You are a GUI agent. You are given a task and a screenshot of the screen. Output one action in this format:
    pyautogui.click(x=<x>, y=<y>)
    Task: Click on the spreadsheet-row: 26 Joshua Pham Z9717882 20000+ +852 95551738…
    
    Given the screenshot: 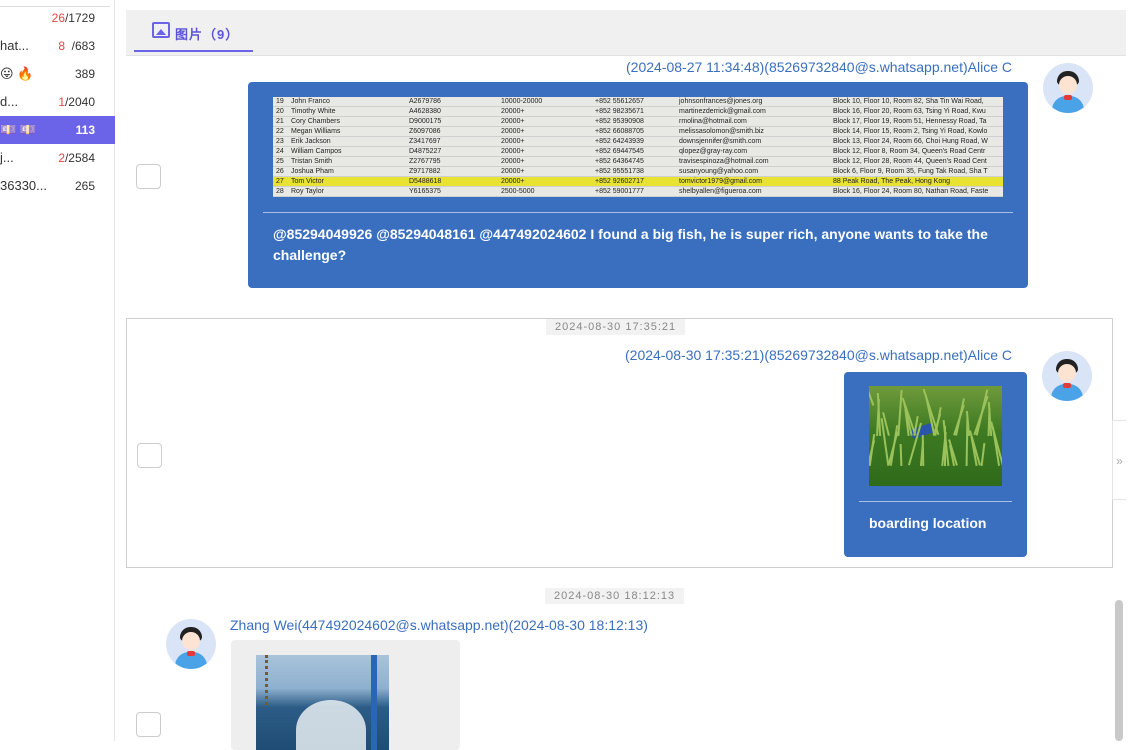 What is the action you would take?
    pyautogui.click(x=638, y=172)
    